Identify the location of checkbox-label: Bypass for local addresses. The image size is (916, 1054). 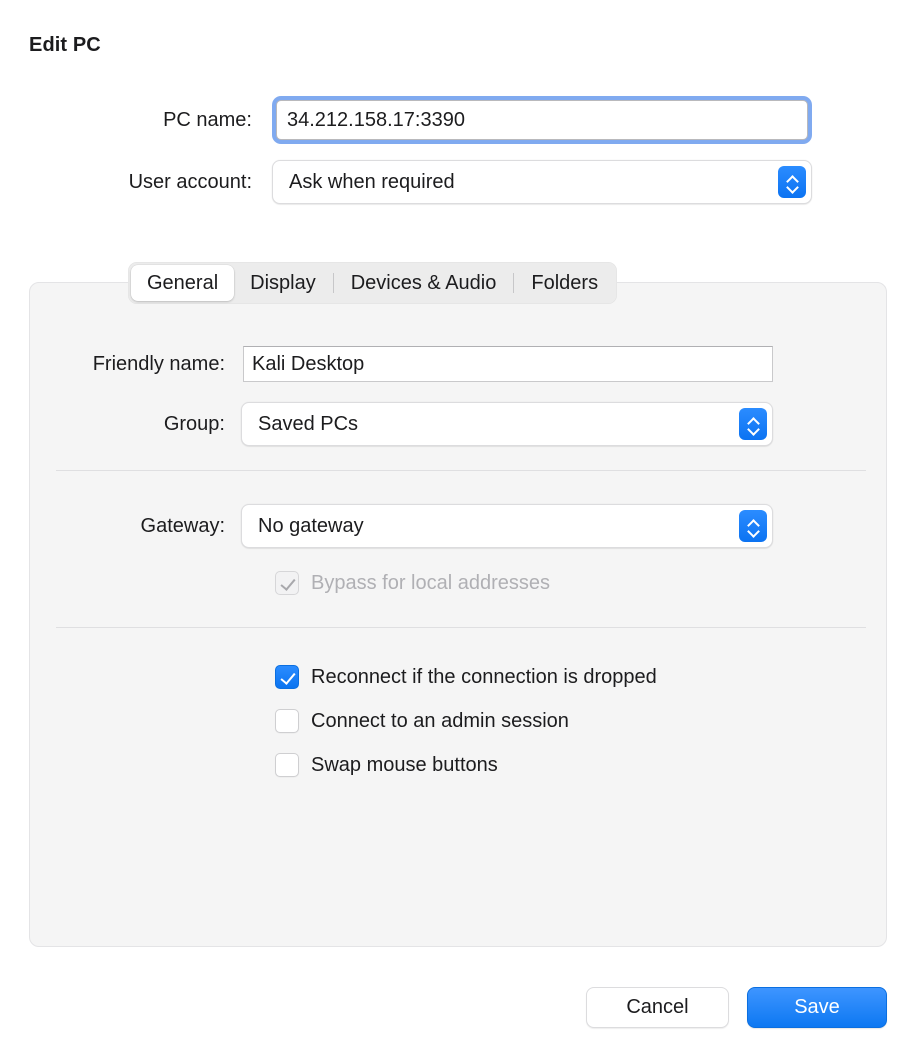
(431, 582).